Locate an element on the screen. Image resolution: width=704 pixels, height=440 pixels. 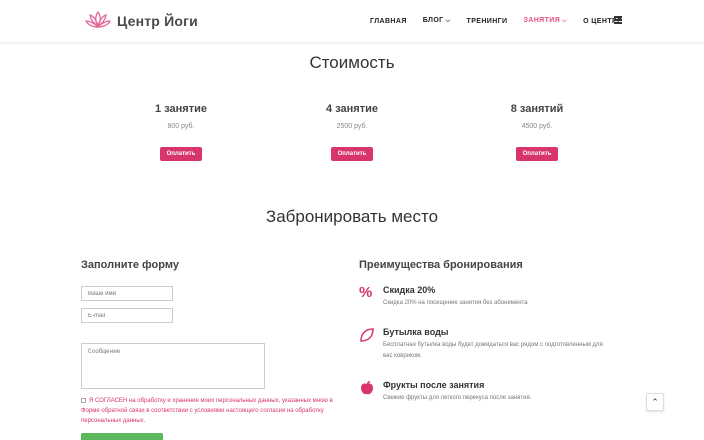
nav-item-home: ГЛАВНАЯ is located at coordinates (388, 21).